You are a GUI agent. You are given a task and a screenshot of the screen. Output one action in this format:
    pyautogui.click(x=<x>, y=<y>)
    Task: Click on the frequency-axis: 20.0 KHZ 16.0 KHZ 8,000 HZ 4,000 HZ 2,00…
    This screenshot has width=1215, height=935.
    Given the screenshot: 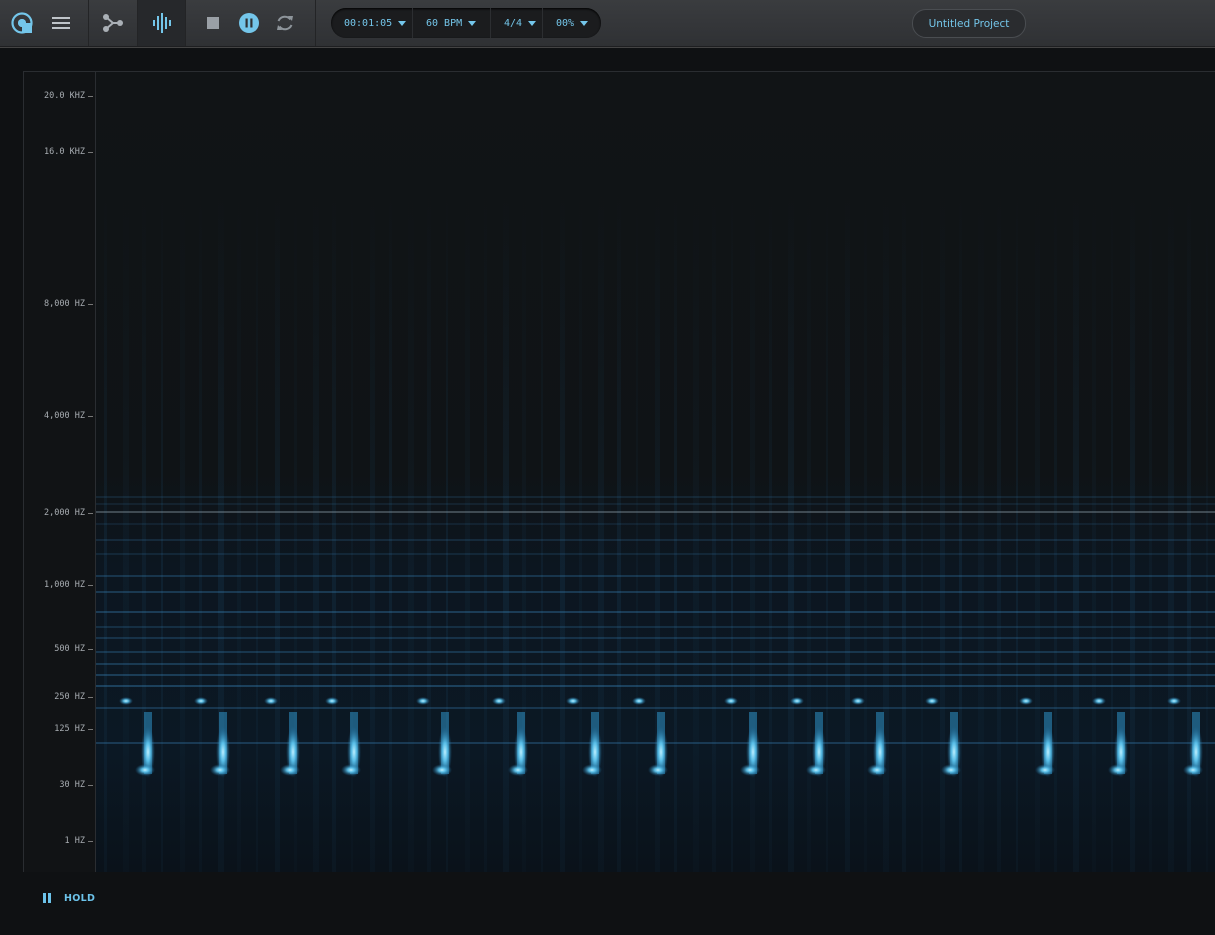 What is the action you would take?
    pyautogui.click(x=60, y=472)
    